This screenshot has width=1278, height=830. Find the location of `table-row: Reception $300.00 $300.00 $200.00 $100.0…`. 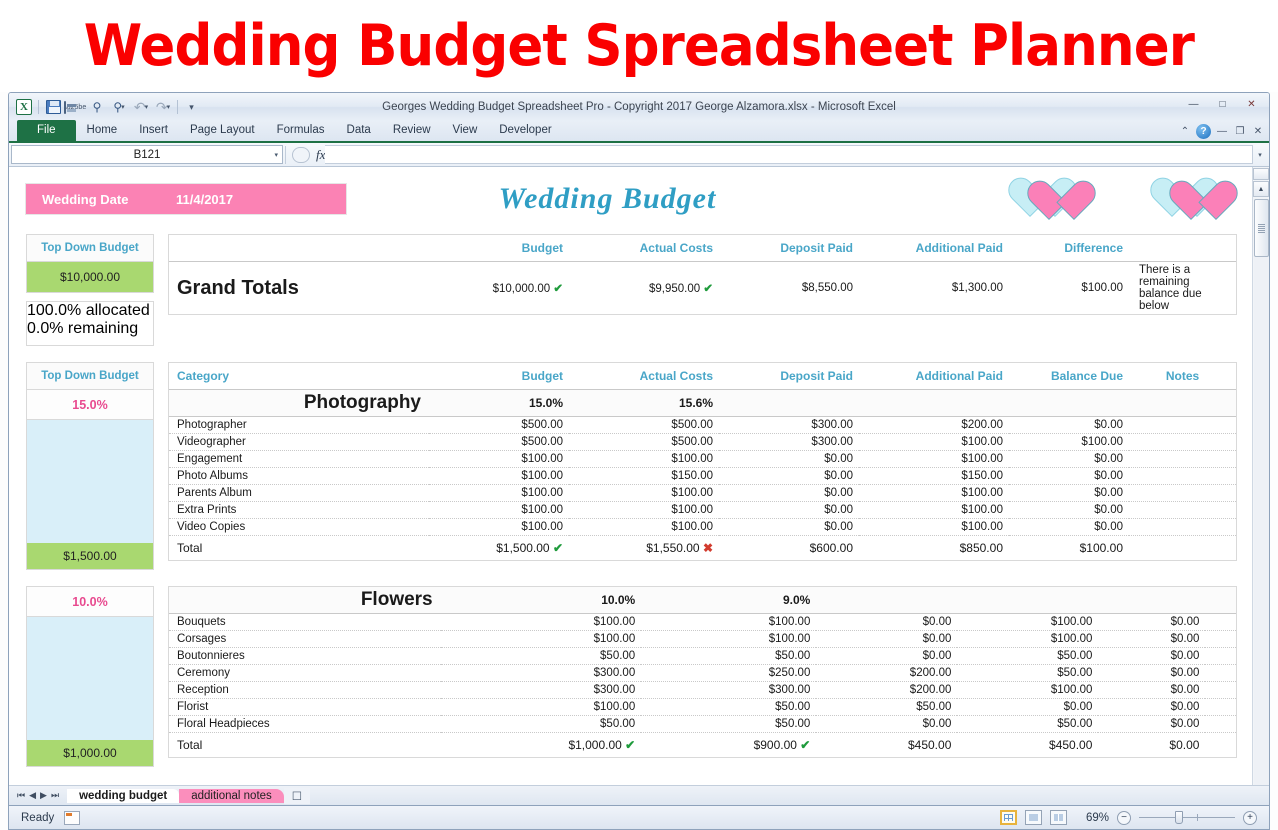

table-row: Reception $300.00 $300.00 $200.00 $100.0… is located at coordinates (702, 690).